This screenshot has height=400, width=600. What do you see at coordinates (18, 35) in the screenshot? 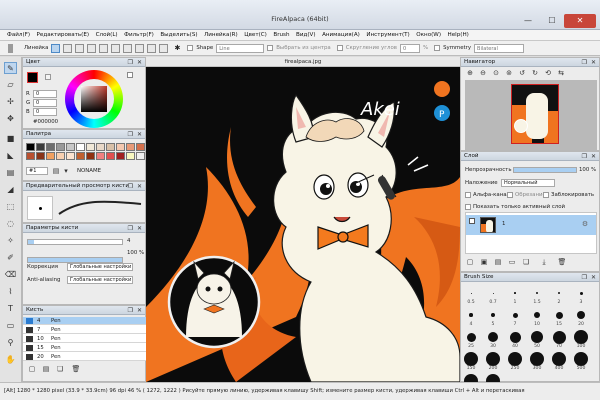
I see `menu-file: Файл(F)` at bounding box center [18, 35].